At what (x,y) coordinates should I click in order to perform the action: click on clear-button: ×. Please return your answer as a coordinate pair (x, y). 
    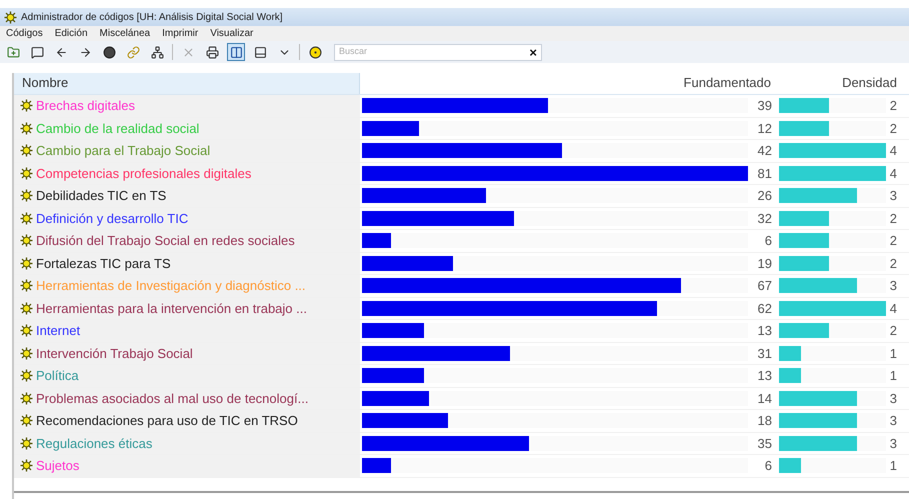
    Looking at the image, I should click on (533, 52).